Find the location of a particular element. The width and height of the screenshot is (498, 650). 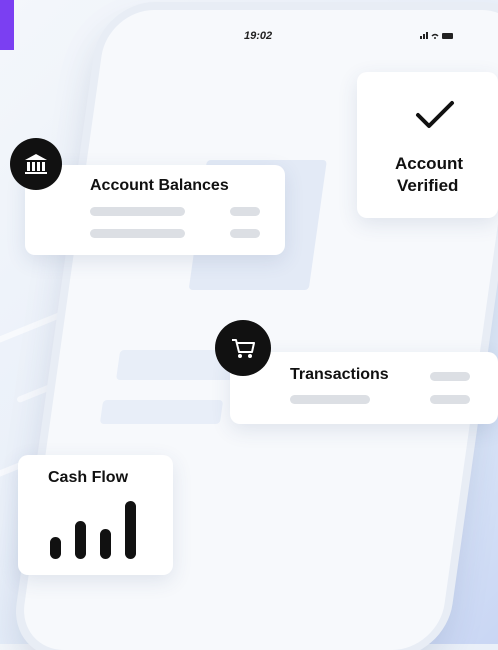

transactions-title: Transactions is located at coordinates (339, 374).